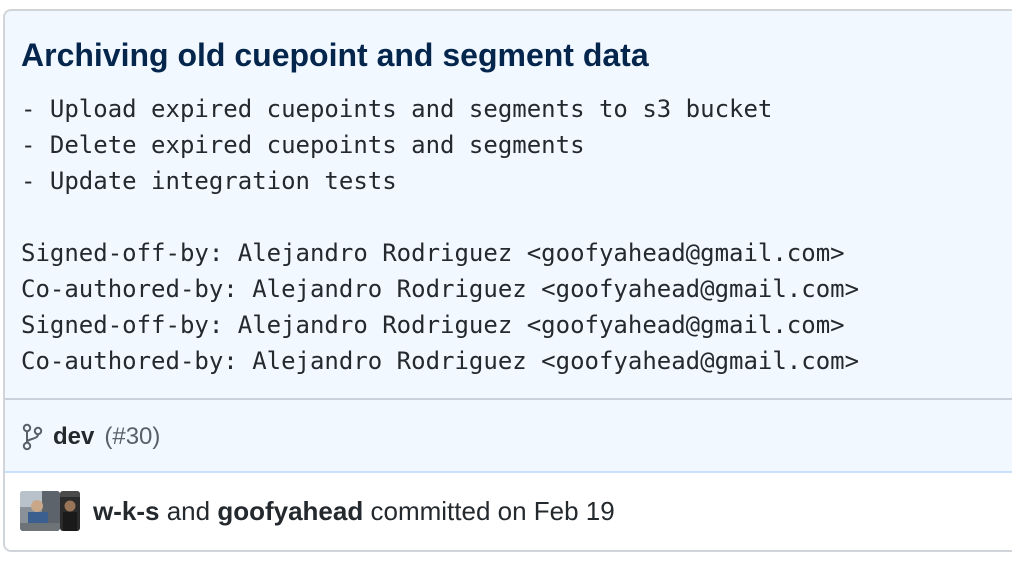  What do you see at coordinates (290, 511) in the screenshot?
I see `author-link-goofyahead: goofyahead` at bounding box center [290, 511].